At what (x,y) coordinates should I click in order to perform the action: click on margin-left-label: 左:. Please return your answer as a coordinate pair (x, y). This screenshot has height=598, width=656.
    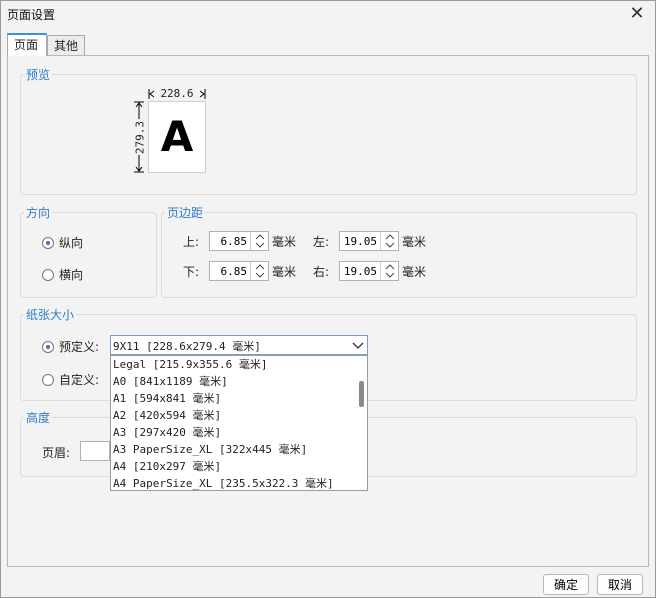
    Looking at the image, I should click on (321, 242).